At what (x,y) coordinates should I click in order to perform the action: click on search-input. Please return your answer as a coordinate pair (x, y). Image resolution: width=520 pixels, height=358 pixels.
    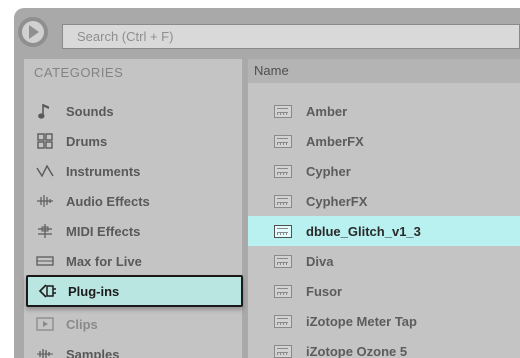
    Looking at the image, I should click on (291, 36).